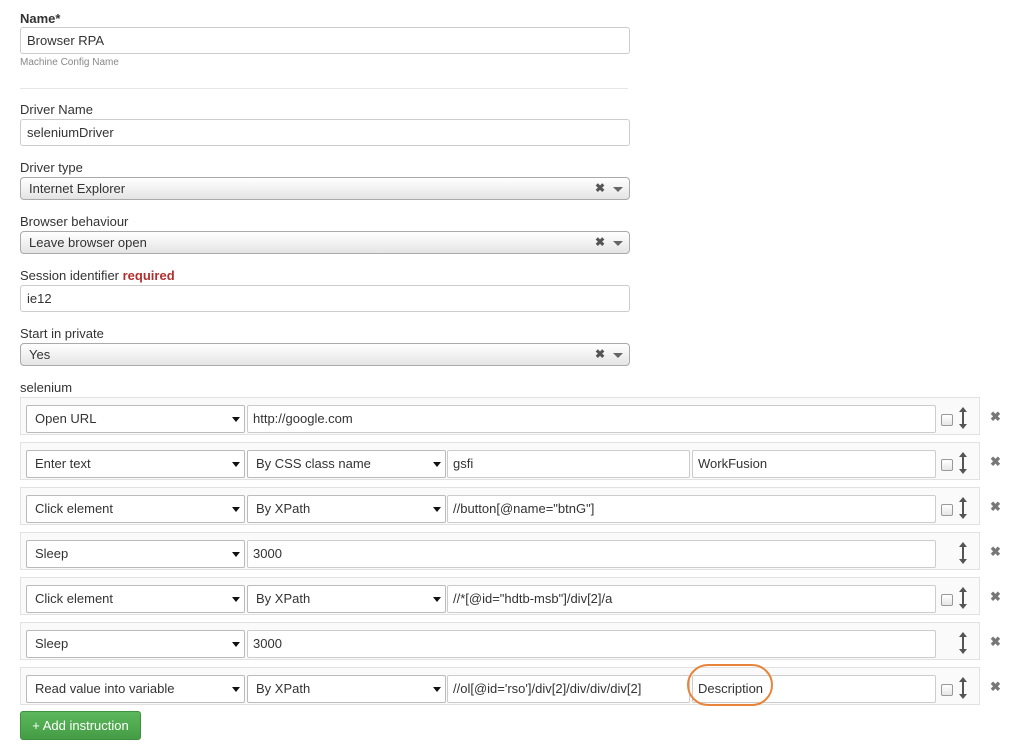  Describe the element at coordinates (105, 688) in the screenshot. I see `action-value: Read value into variable` at that location.